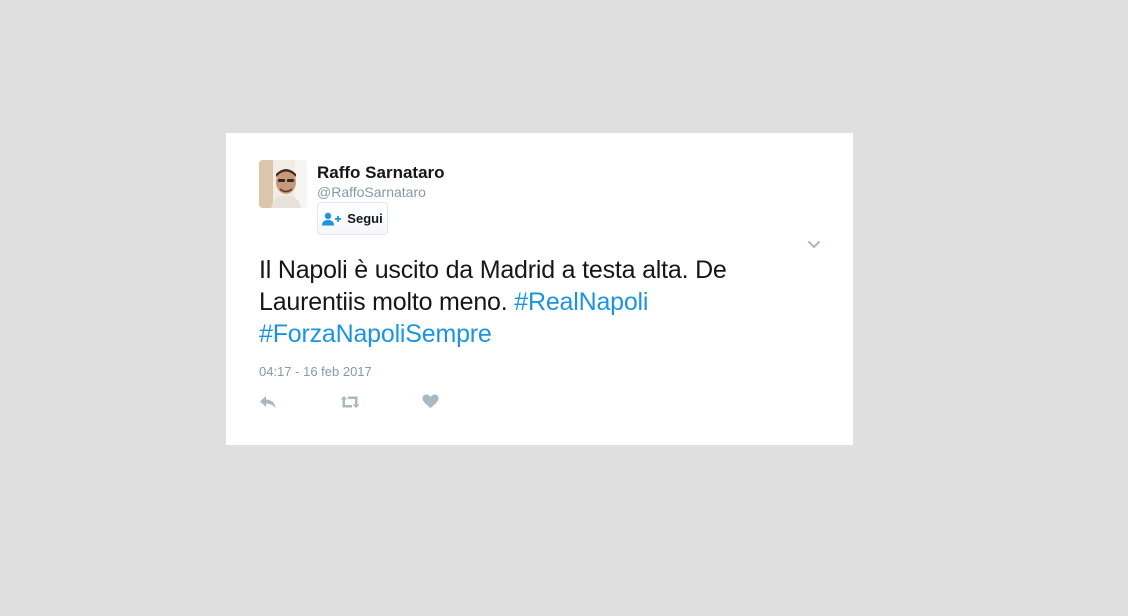  I want to click on retweet-button, so click(350, 404).